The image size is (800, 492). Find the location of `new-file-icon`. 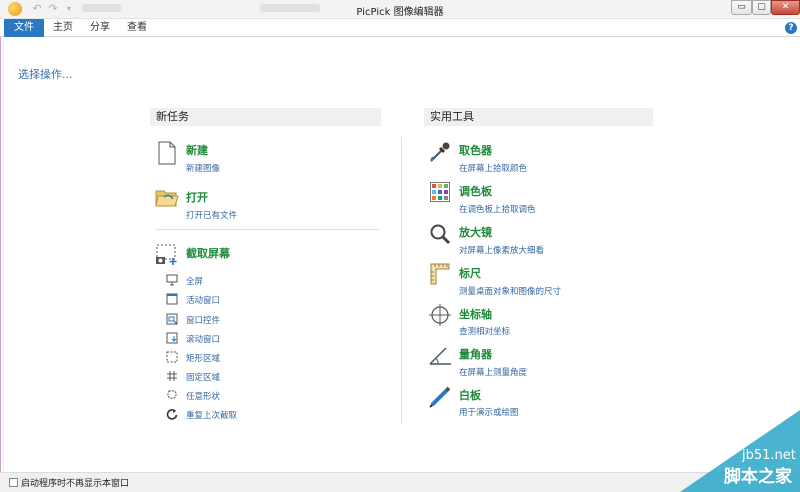

new-file-icon is located at coordinates (167, 153).